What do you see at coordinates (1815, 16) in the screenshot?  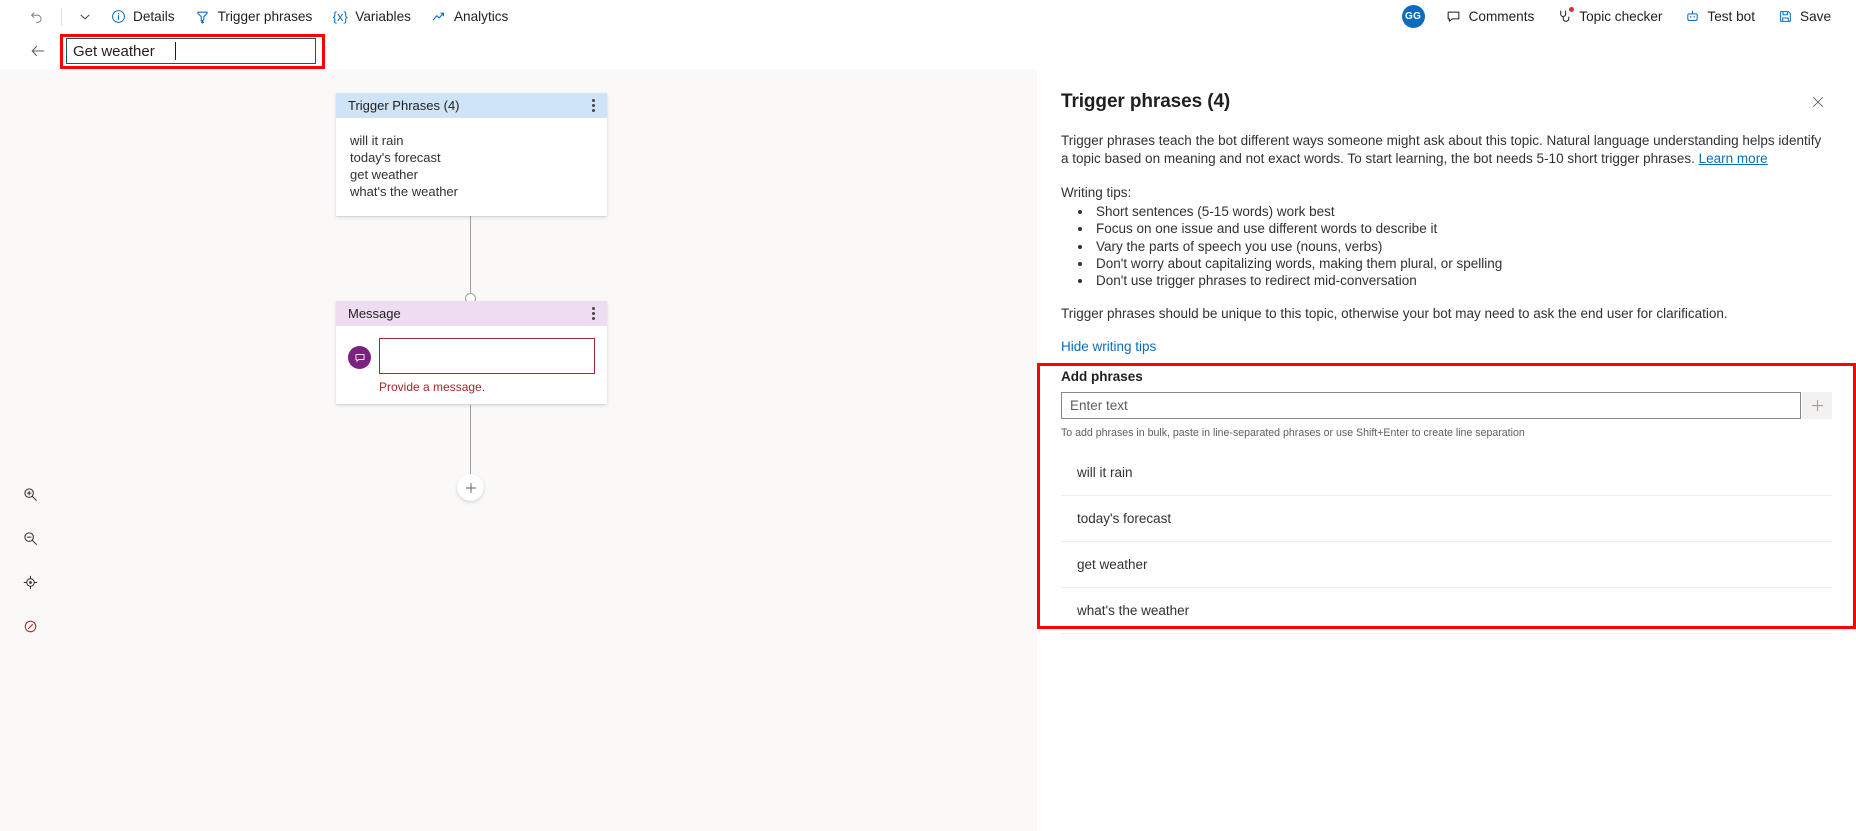 I see `save-label: Save` at bounding box center [1815, 16].